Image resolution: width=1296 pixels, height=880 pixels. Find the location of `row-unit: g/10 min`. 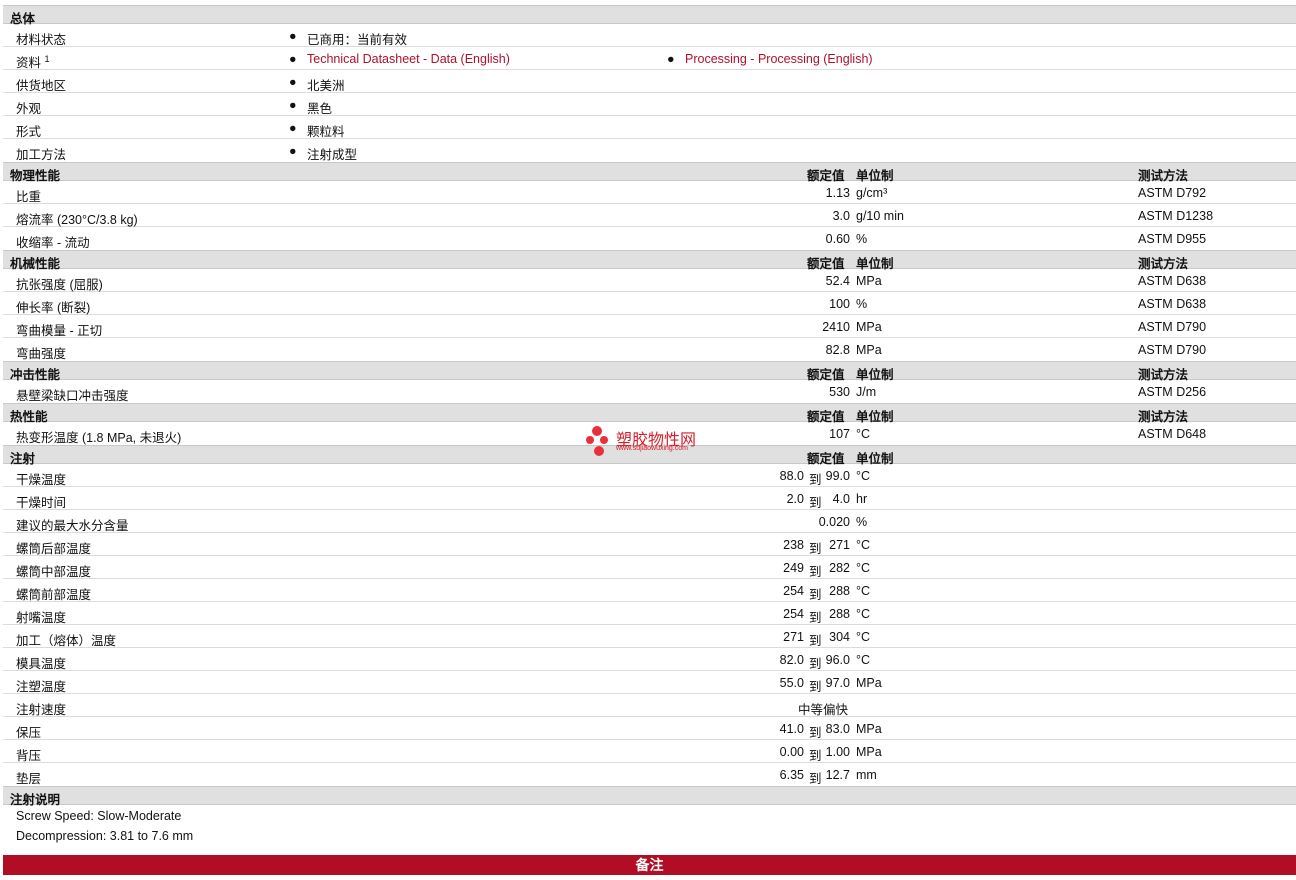

row-unit: g/10 min is located at coordinates (880, 216).